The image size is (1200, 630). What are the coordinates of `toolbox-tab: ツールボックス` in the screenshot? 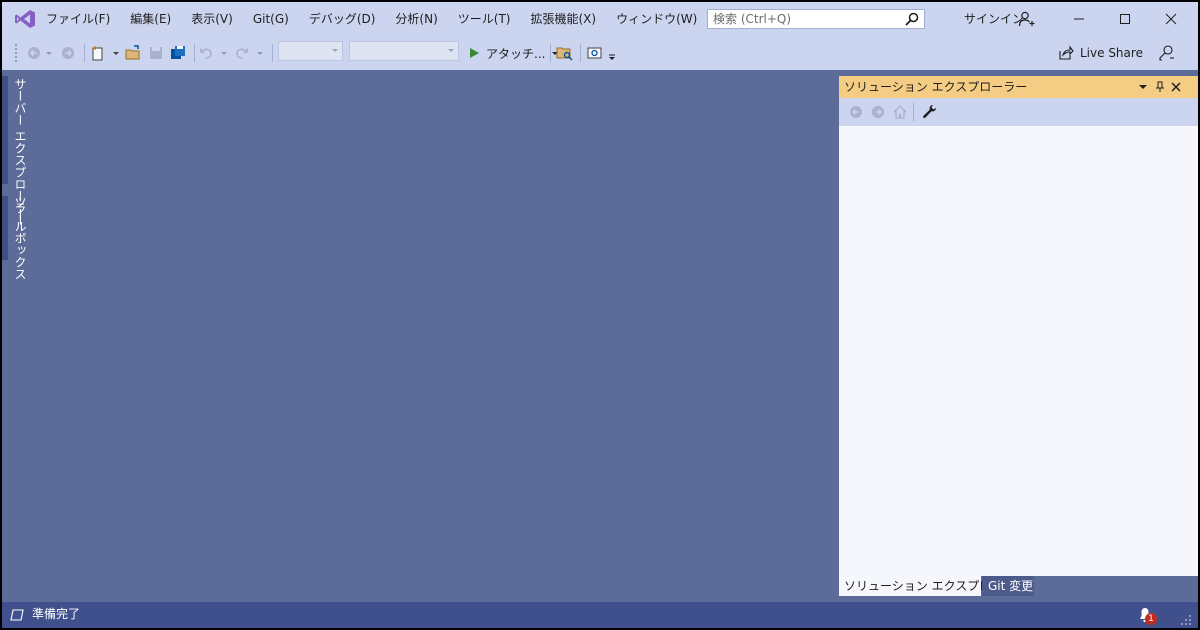 It's located at (20, 238).